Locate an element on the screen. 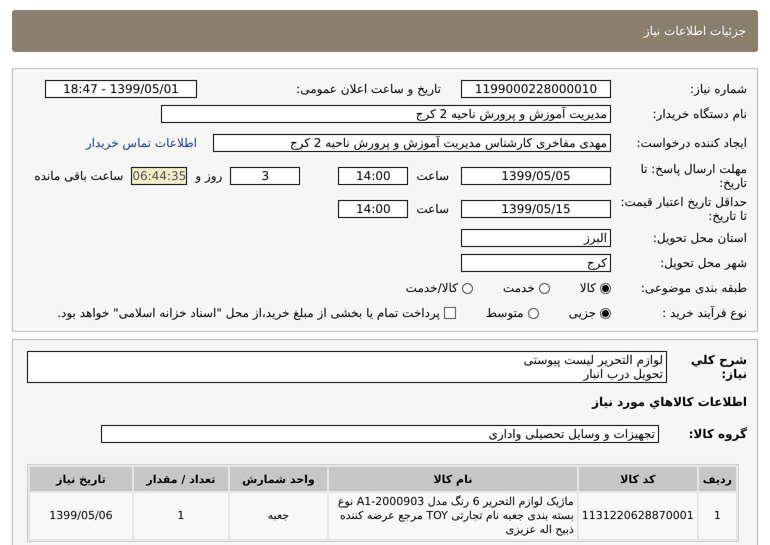 This screenshot has height=545, width=770. province-field: البرز is located at coordinates (536, 238).